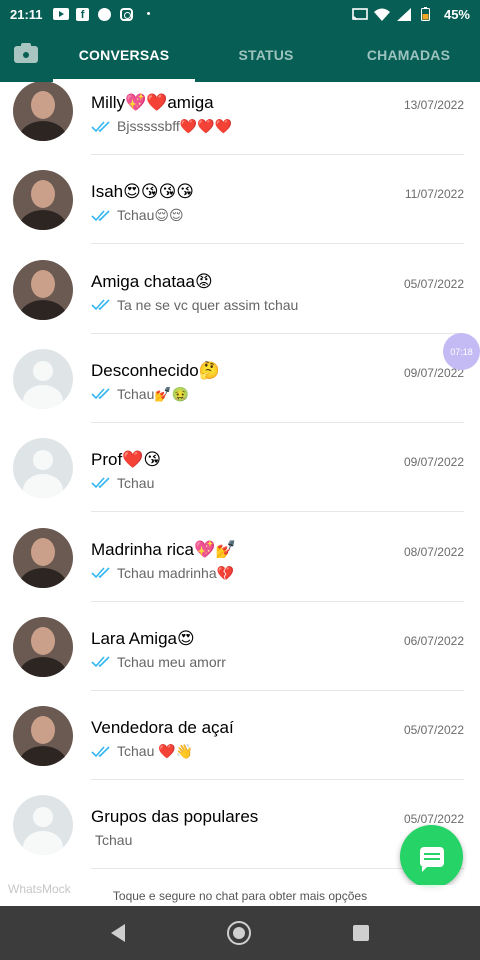 The image size is (480, 960). I want to click on tab-chamadas: CHAMADAS, so click(408, 55).